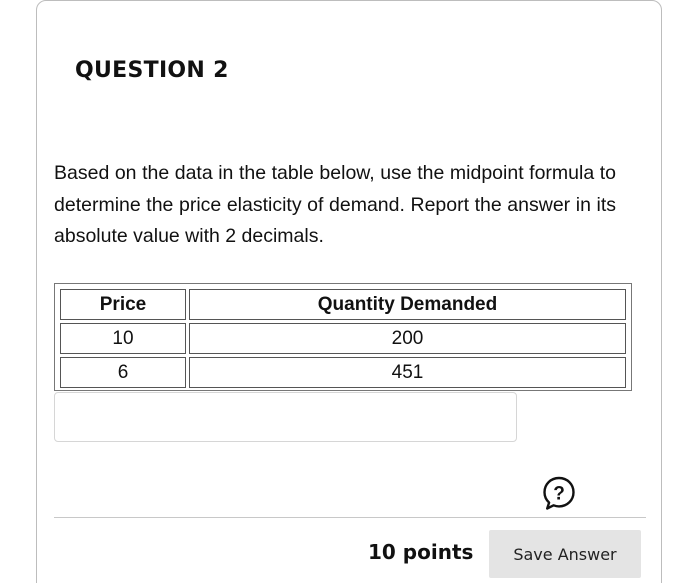  I want to click on cell-quantity: 451, so click(407, 372).